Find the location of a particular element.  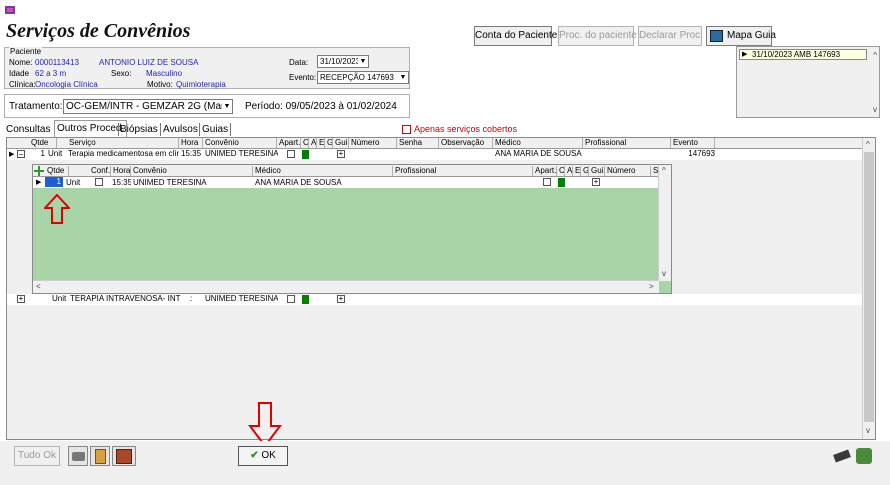

collapse-icon: − is located at coordinates (21, 154).